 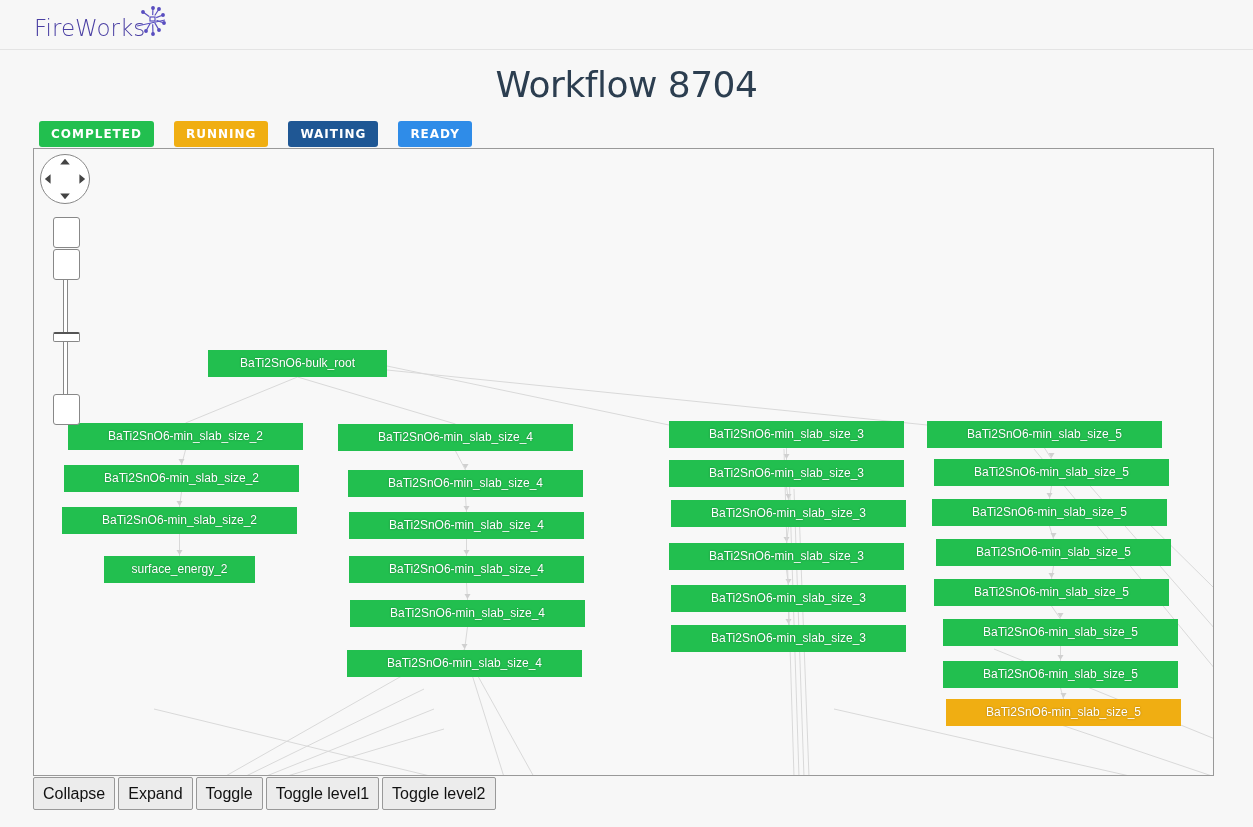 I want to click on toolbar-button: Toggle level2, so click(x=439, y=793).